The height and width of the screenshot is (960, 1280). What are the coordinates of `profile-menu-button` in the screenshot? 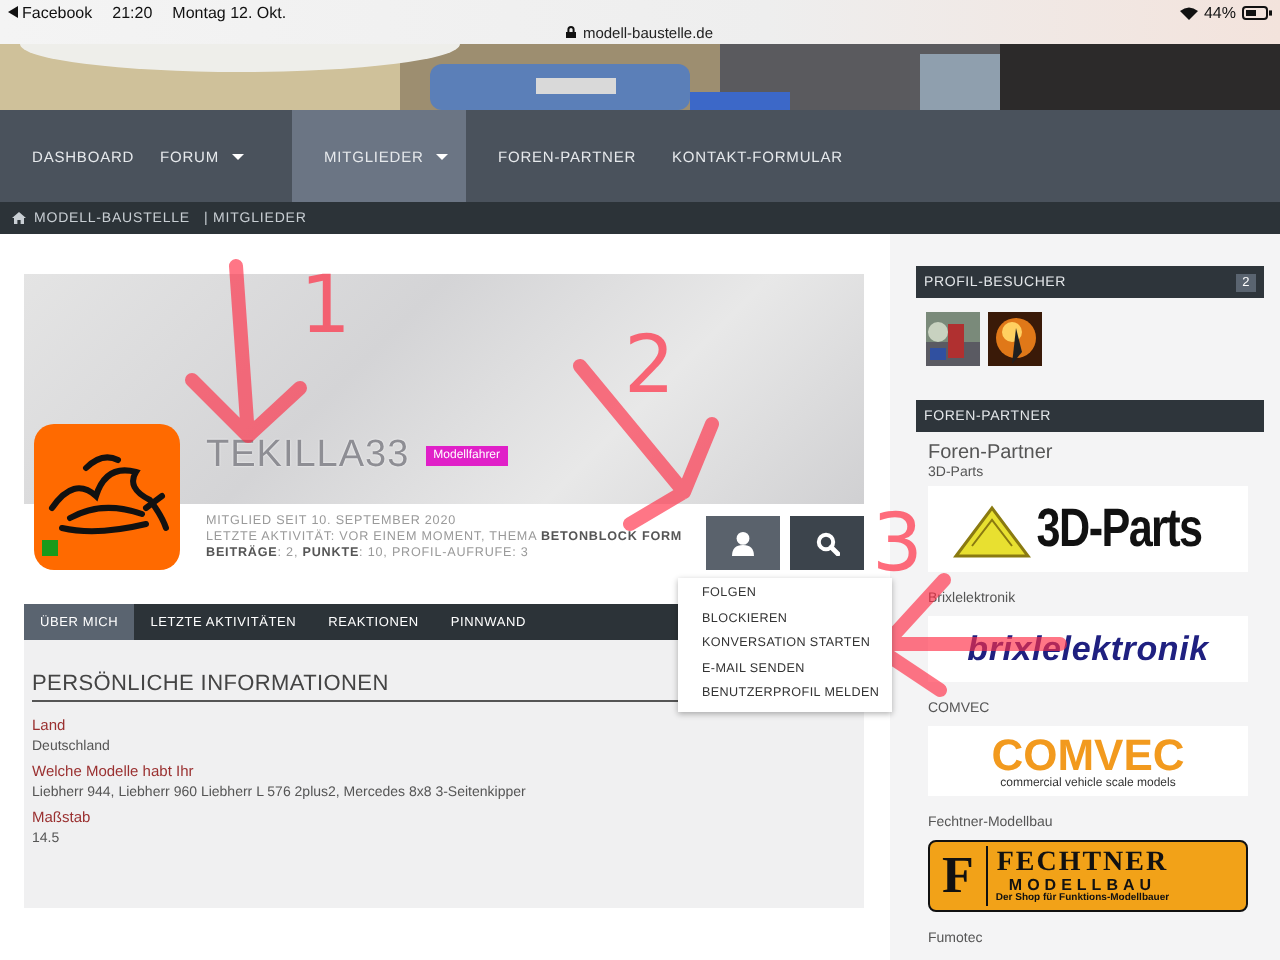 It's located at (743, 543).